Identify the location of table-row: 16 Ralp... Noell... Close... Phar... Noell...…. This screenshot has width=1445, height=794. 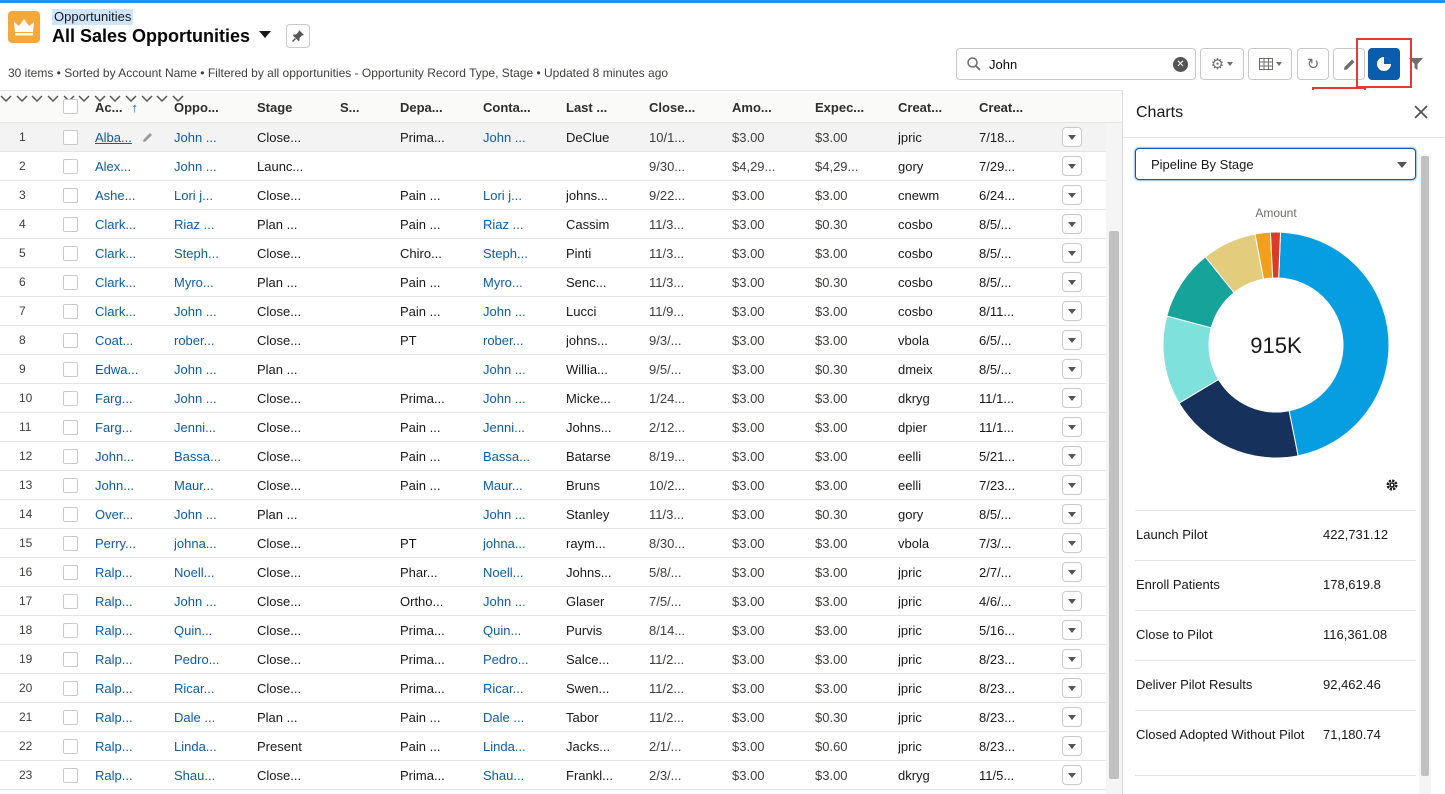
(553, 572).